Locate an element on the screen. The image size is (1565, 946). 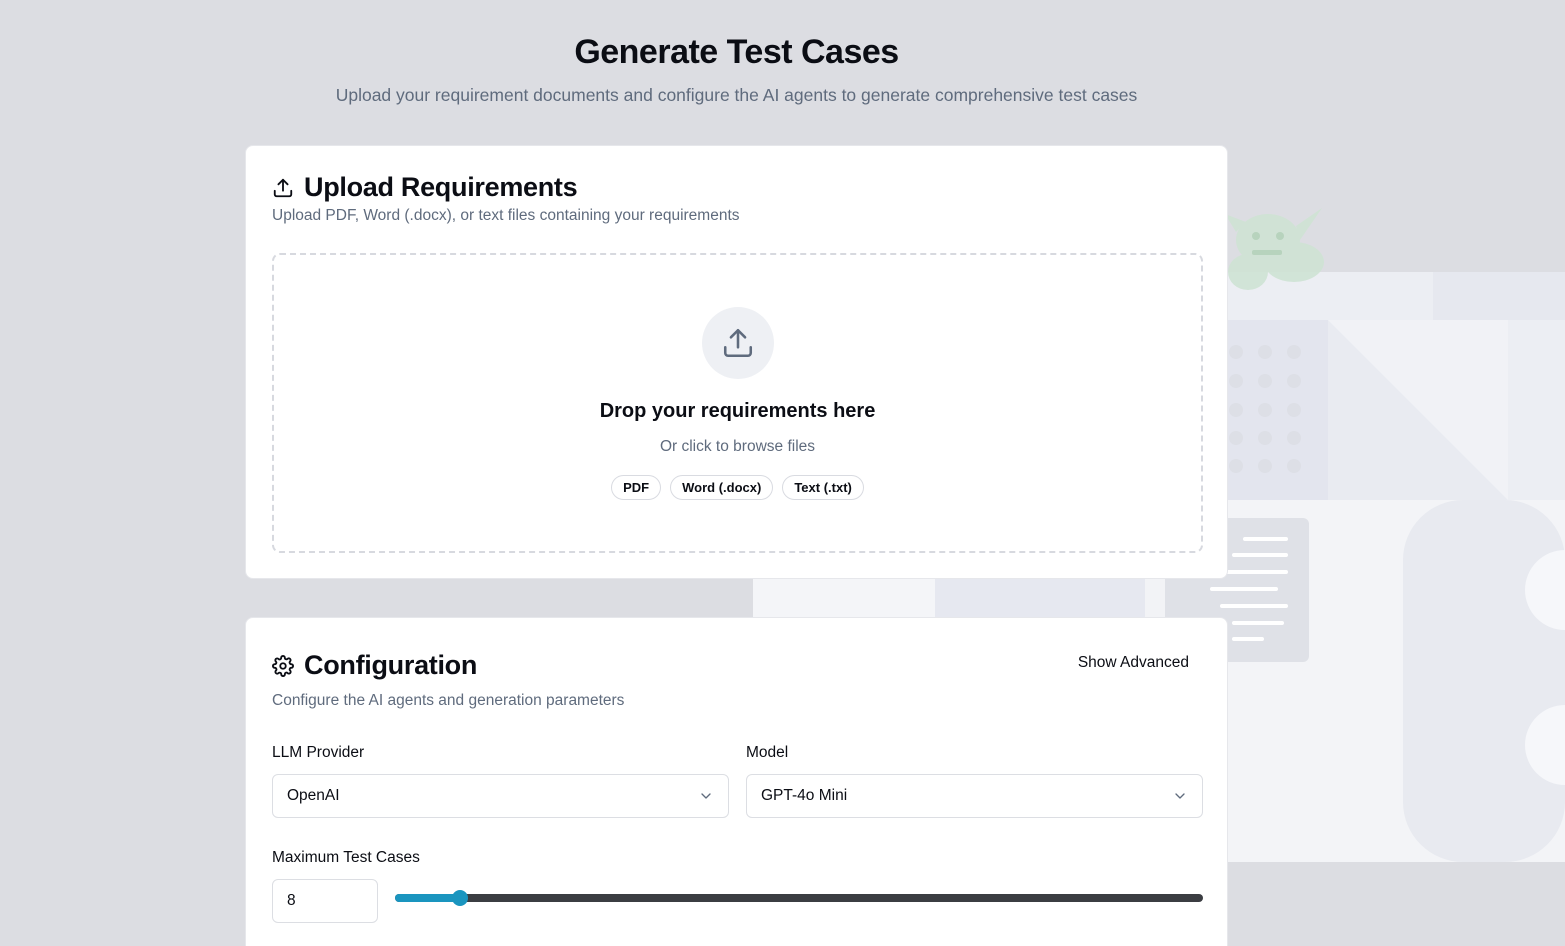
dropzone-subtitle: Or click to browse files is located at coordinates (737, 446).